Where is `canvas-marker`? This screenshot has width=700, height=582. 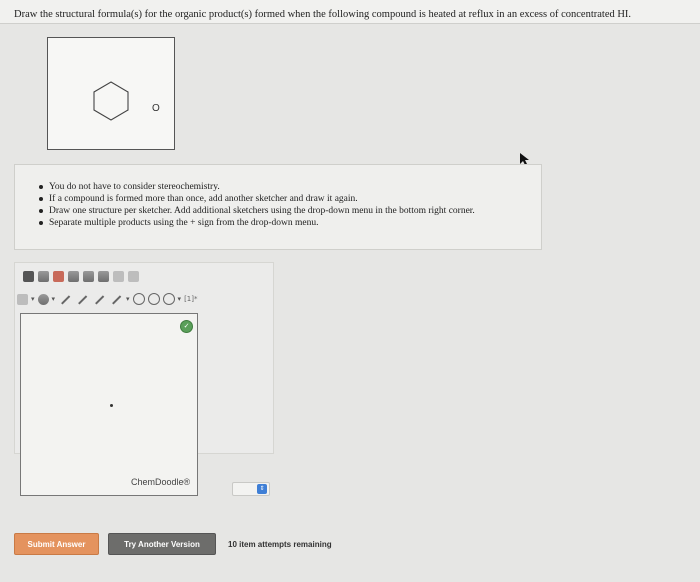
canvas-marker is located at coordinates (111, 405).